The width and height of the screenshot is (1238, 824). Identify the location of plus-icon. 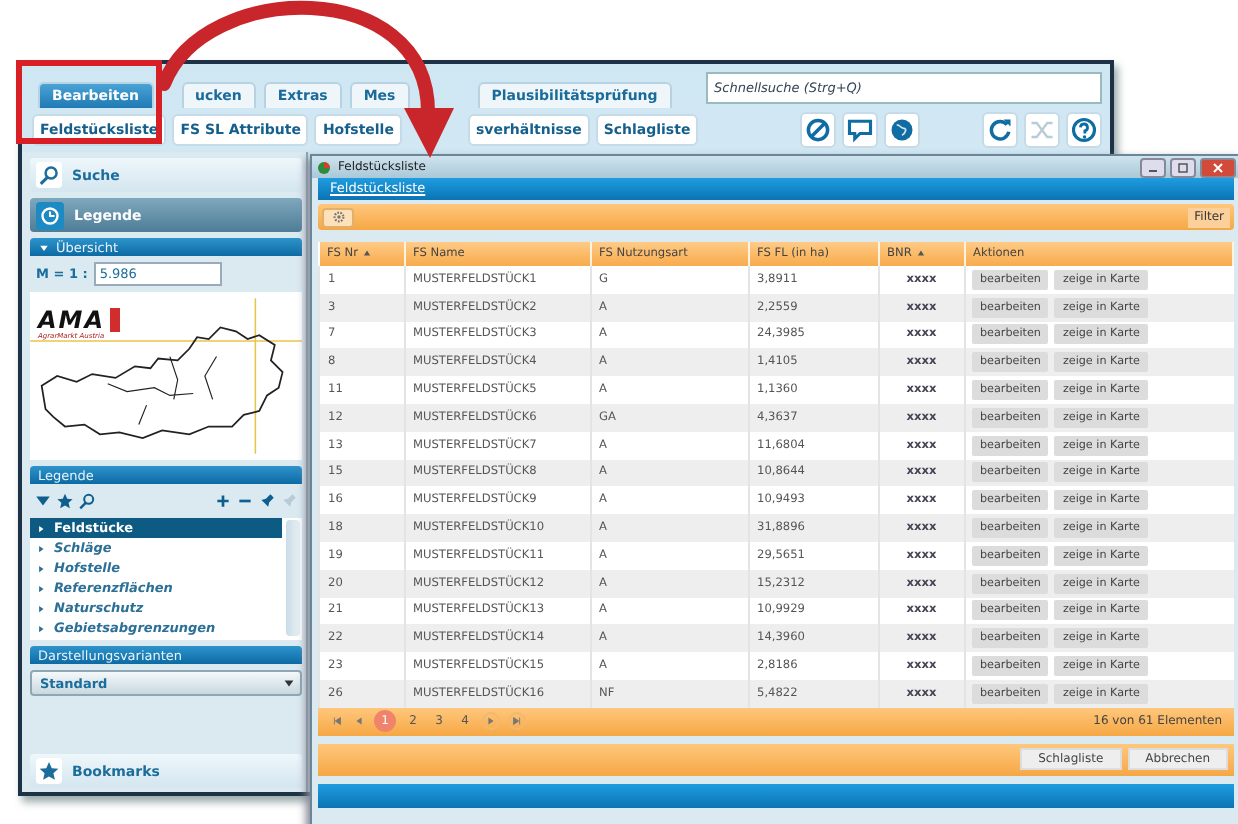
(223, 501).